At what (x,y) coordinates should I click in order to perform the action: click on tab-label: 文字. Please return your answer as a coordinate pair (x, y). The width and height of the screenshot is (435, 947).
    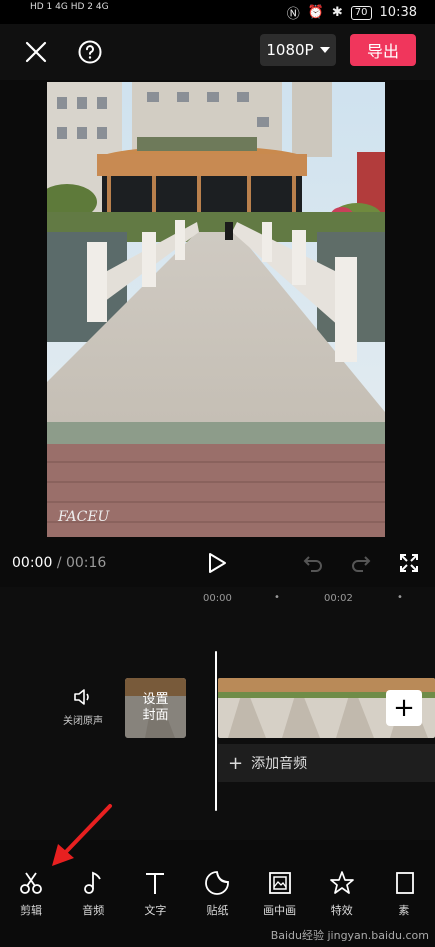
    Looking at the image, I should click on (155, 910).